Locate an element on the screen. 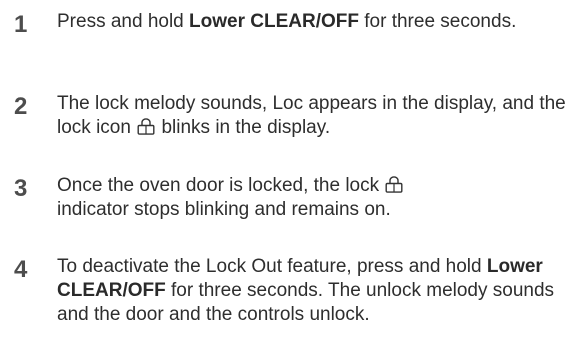 The image size is (584, 364). step-number: 2 is located at coordinates (21, 106).